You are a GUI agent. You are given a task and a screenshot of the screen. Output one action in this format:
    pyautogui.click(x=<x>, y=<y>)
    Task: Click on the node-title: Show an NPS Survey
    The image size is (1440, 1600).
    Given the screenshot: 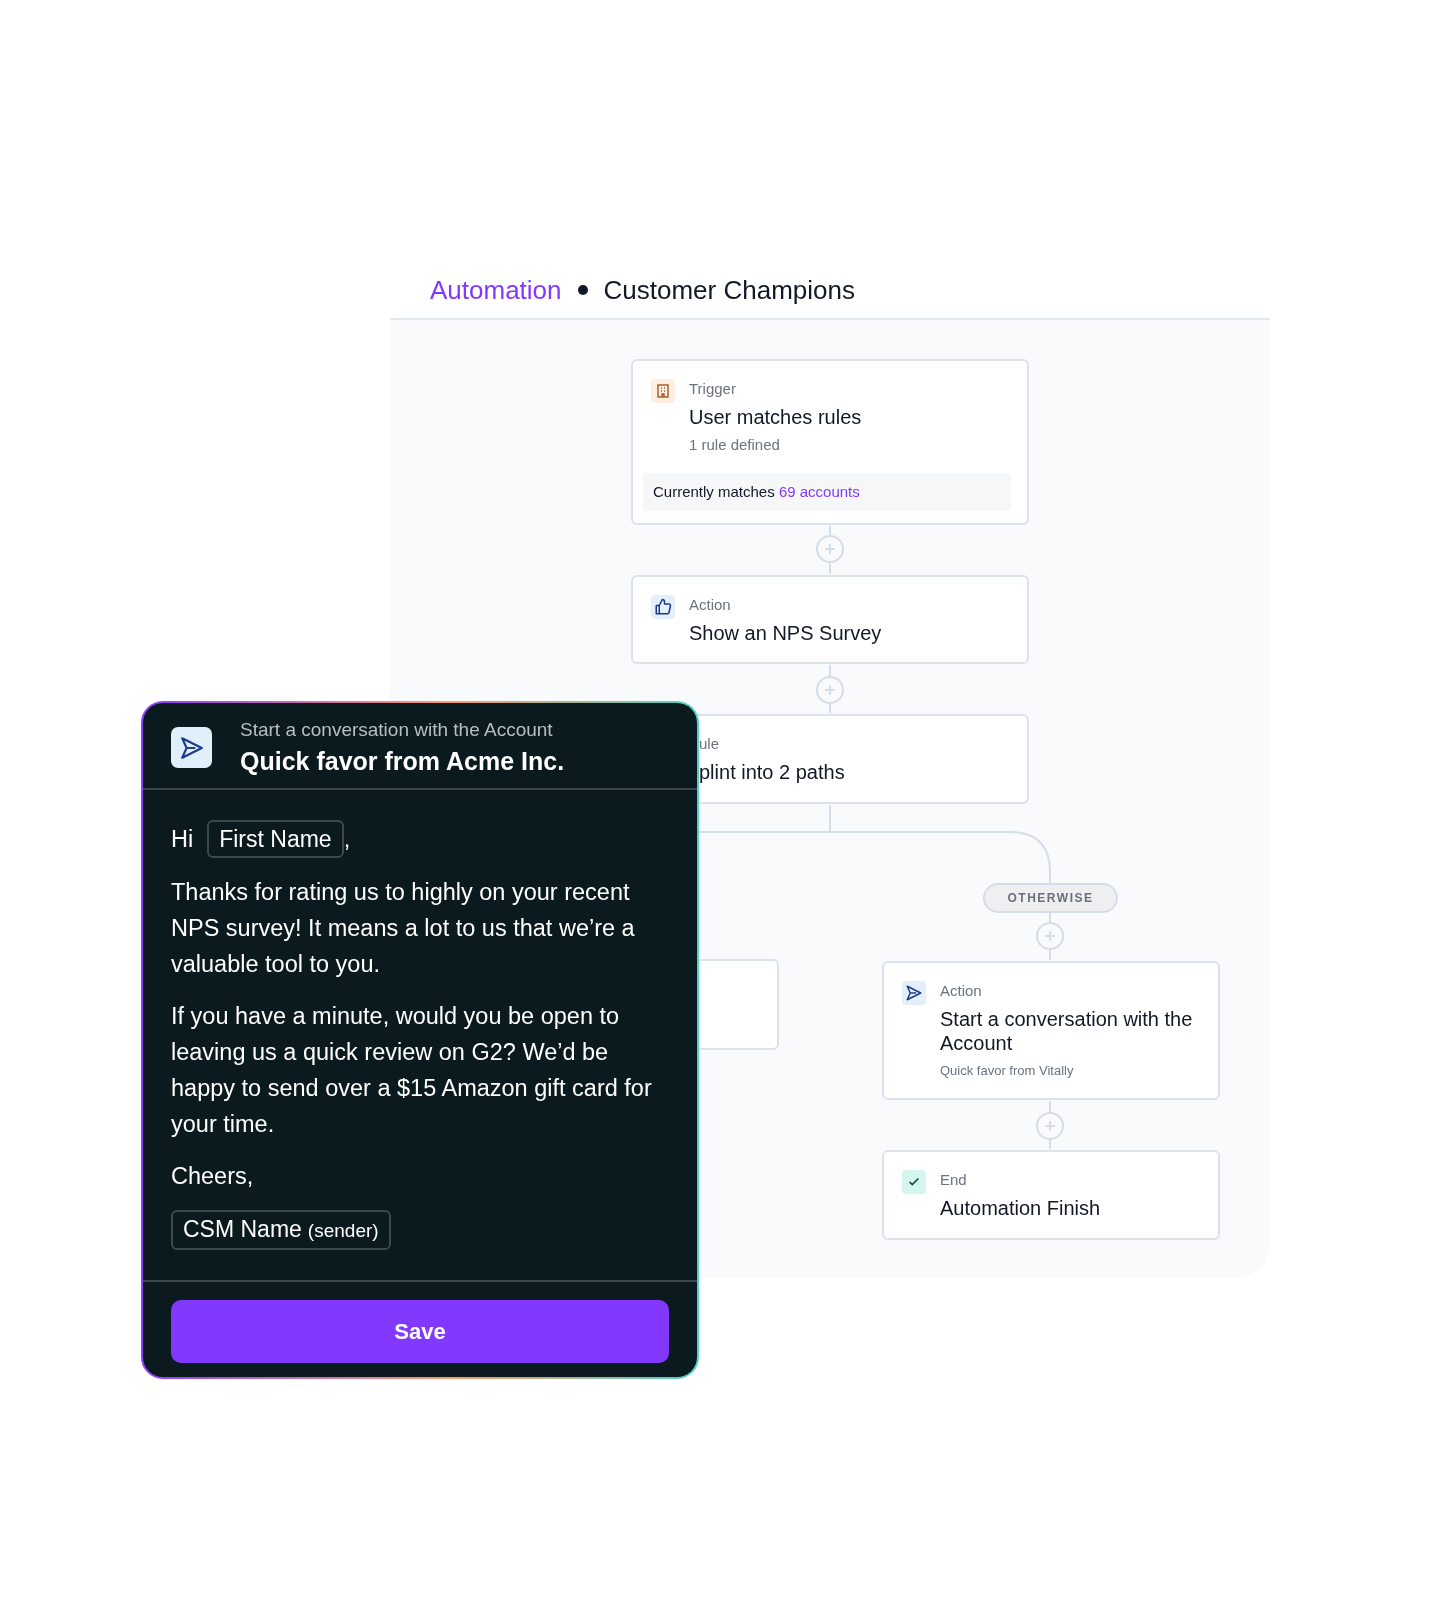 What is the action you would take?
    pyautogui.click(x=786, y=633)
    